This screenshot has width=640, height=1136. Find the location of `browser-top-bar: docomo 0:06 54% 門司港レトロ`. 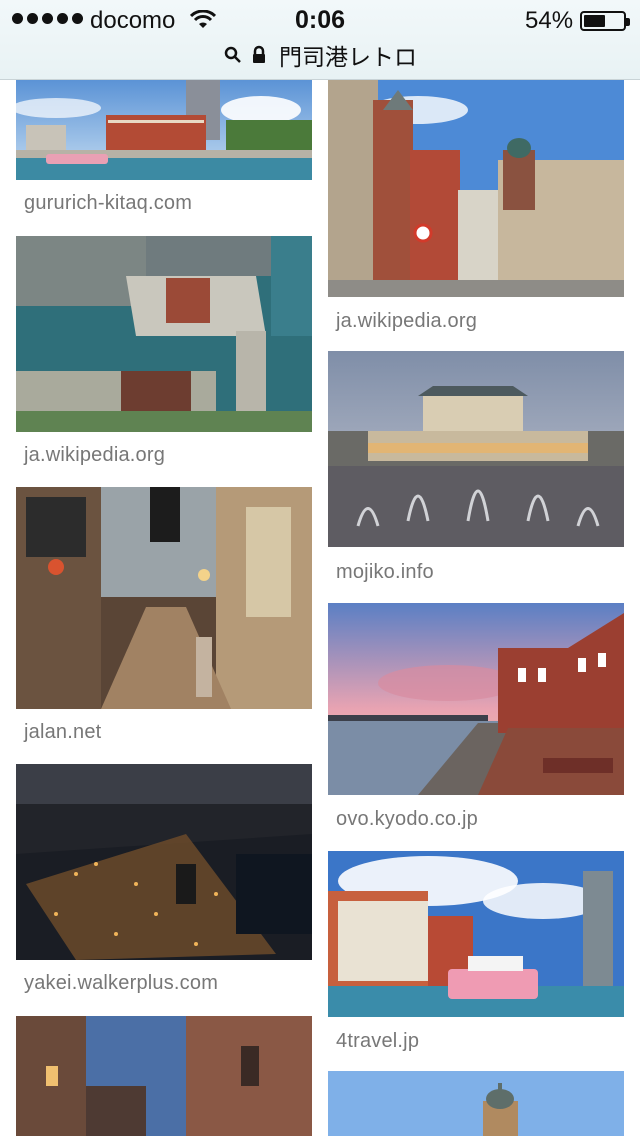

browser-top-bar: docomo 0:06 54% 門司港レトロ is located at coordinates (320, 40).